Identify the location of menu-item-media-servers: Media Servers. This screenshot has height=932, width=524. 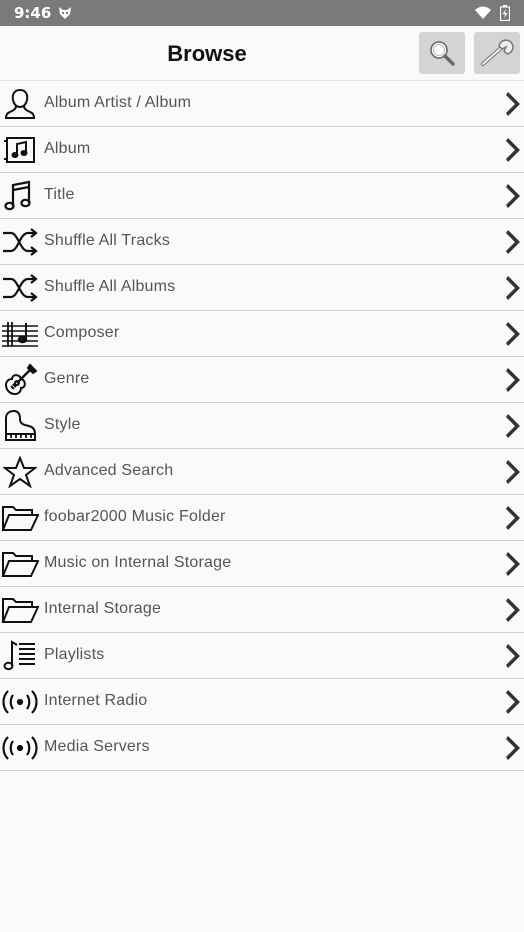
(262, 748).